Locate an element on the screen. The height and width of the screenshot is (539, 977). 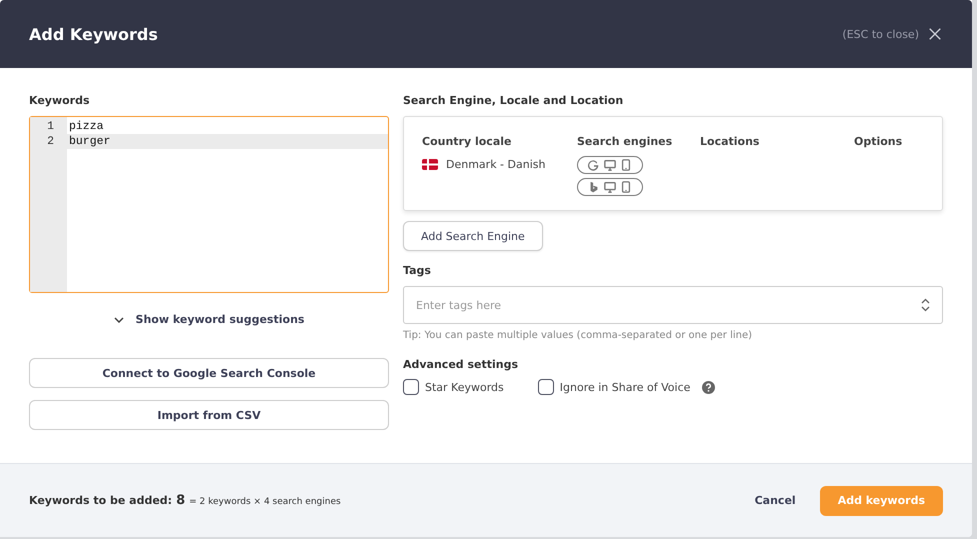
chevron-icon is located at coordinates (119, 319).